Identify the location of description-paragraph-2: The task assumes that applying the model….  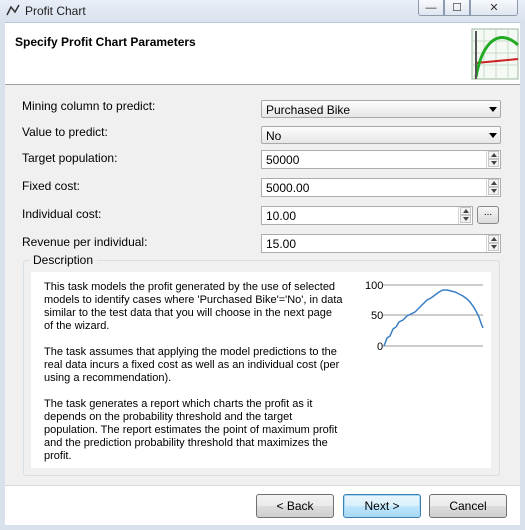
(192, 365).